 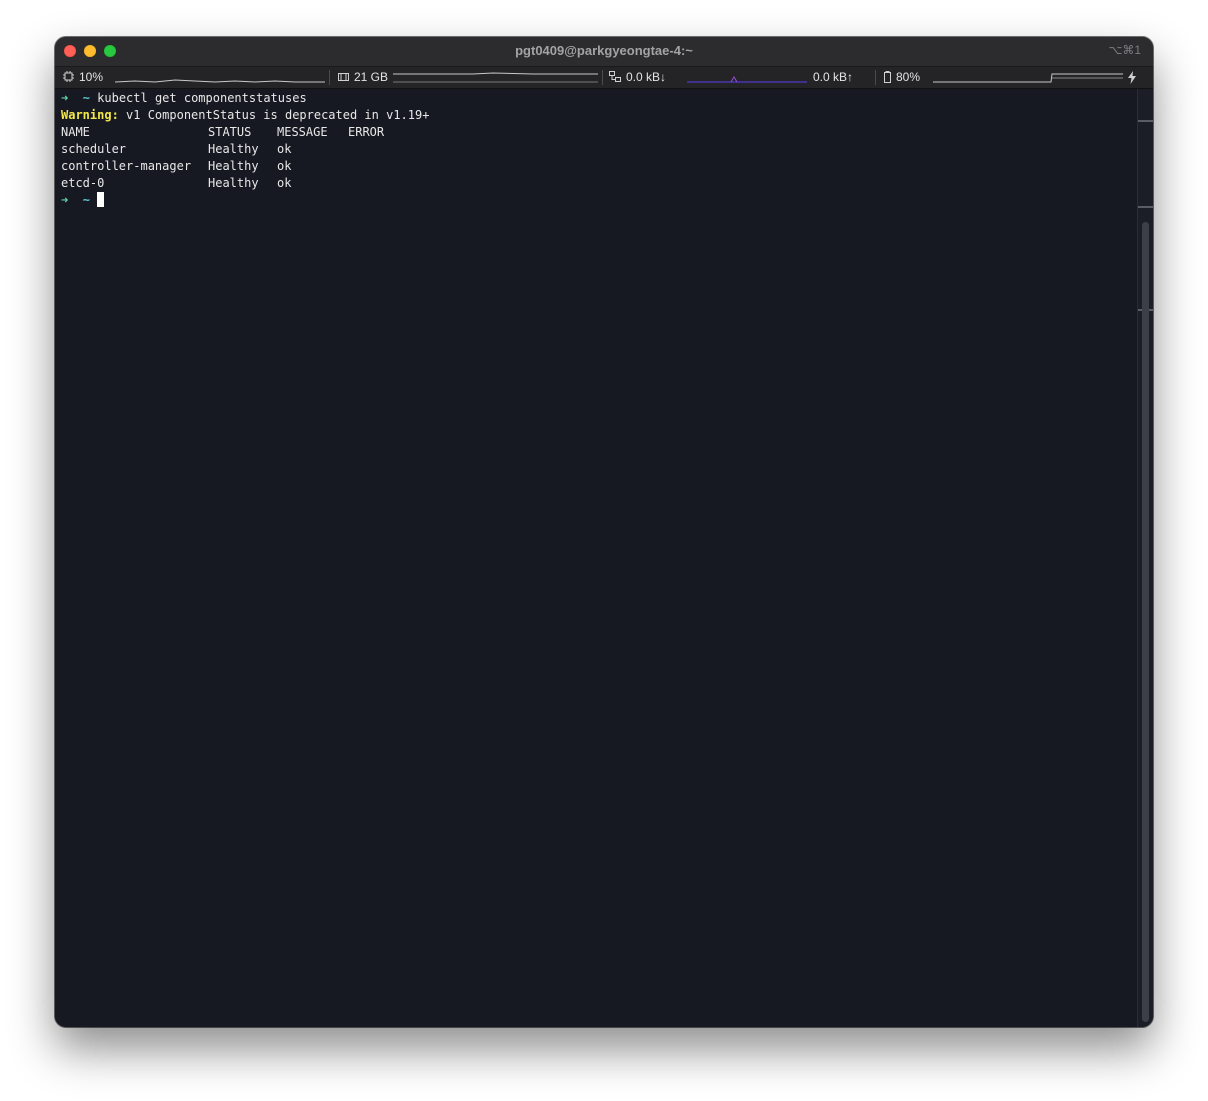 I want to click on cpu-value: 10%, so click(x=91, y=77).